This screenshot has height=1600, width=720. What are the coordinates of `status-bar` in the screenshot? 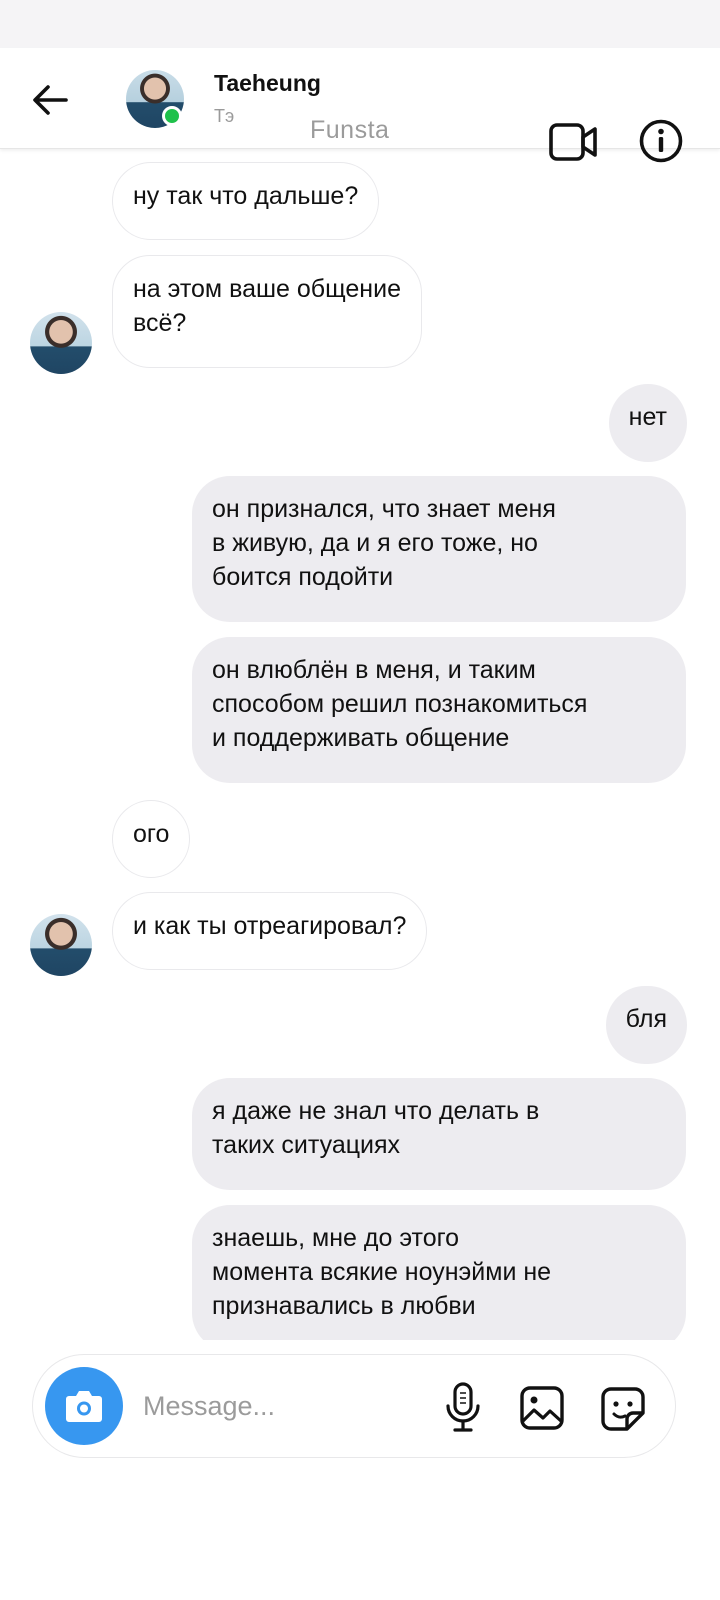 It's located at (360, 24).